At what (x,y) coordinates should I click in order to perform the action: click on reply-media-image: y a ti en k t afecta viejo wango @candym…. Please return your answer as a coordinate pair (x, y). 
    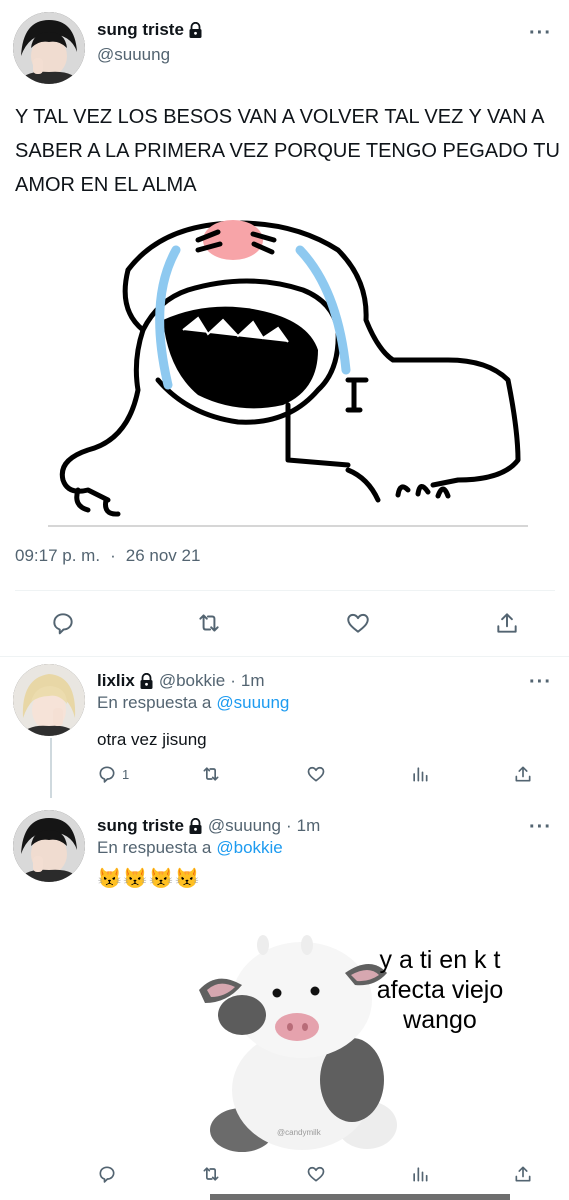
    Looking at the image, I should click on (355, 1035).